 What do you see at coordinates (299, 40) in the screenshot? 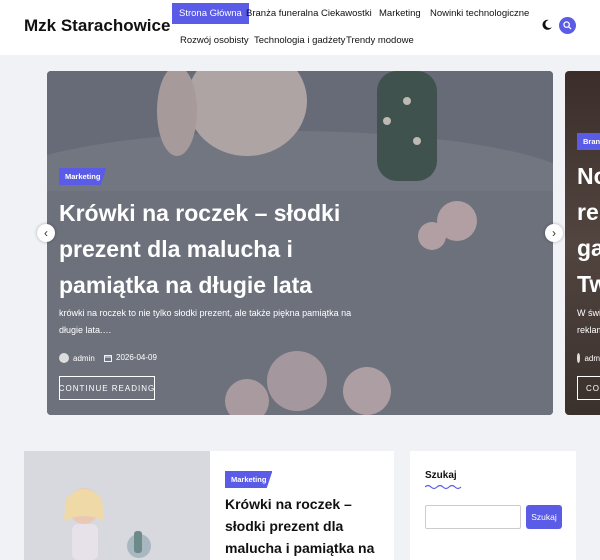
I see `nav-item-tech-gadgets: Technologia i gadżety` at bounding box center [299, 40].